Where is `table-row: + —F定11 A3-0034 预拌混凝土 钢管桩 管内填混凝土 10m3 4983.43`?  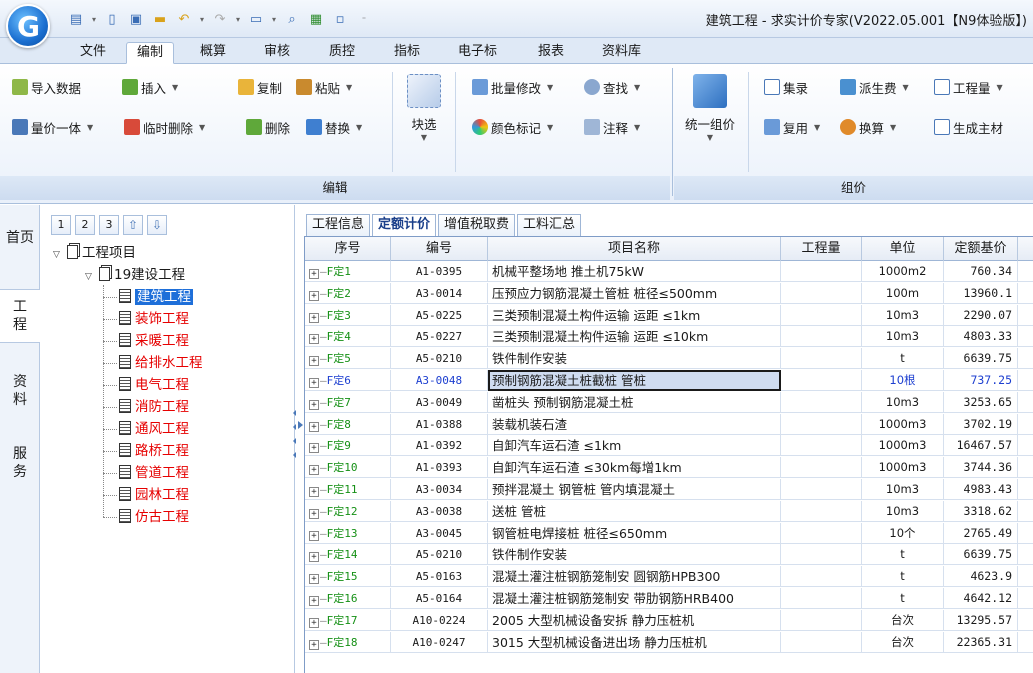 table-row: + —F定11 A3-0034 预拌混凝土 钢管桩 管内填混凝土 10m3 4983.43 is located at coordinates (669, 489).